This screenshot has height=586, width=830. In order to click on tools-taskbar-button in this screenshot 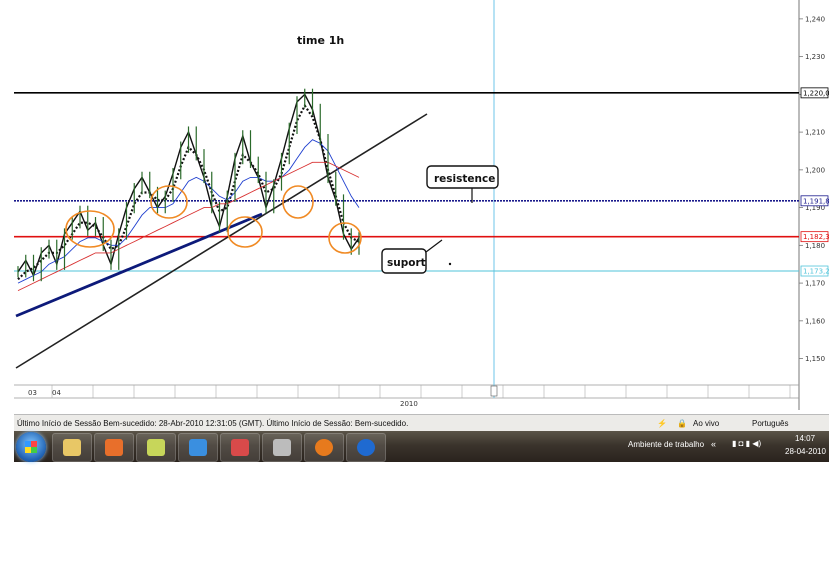, I will do `click(240, 447)`.